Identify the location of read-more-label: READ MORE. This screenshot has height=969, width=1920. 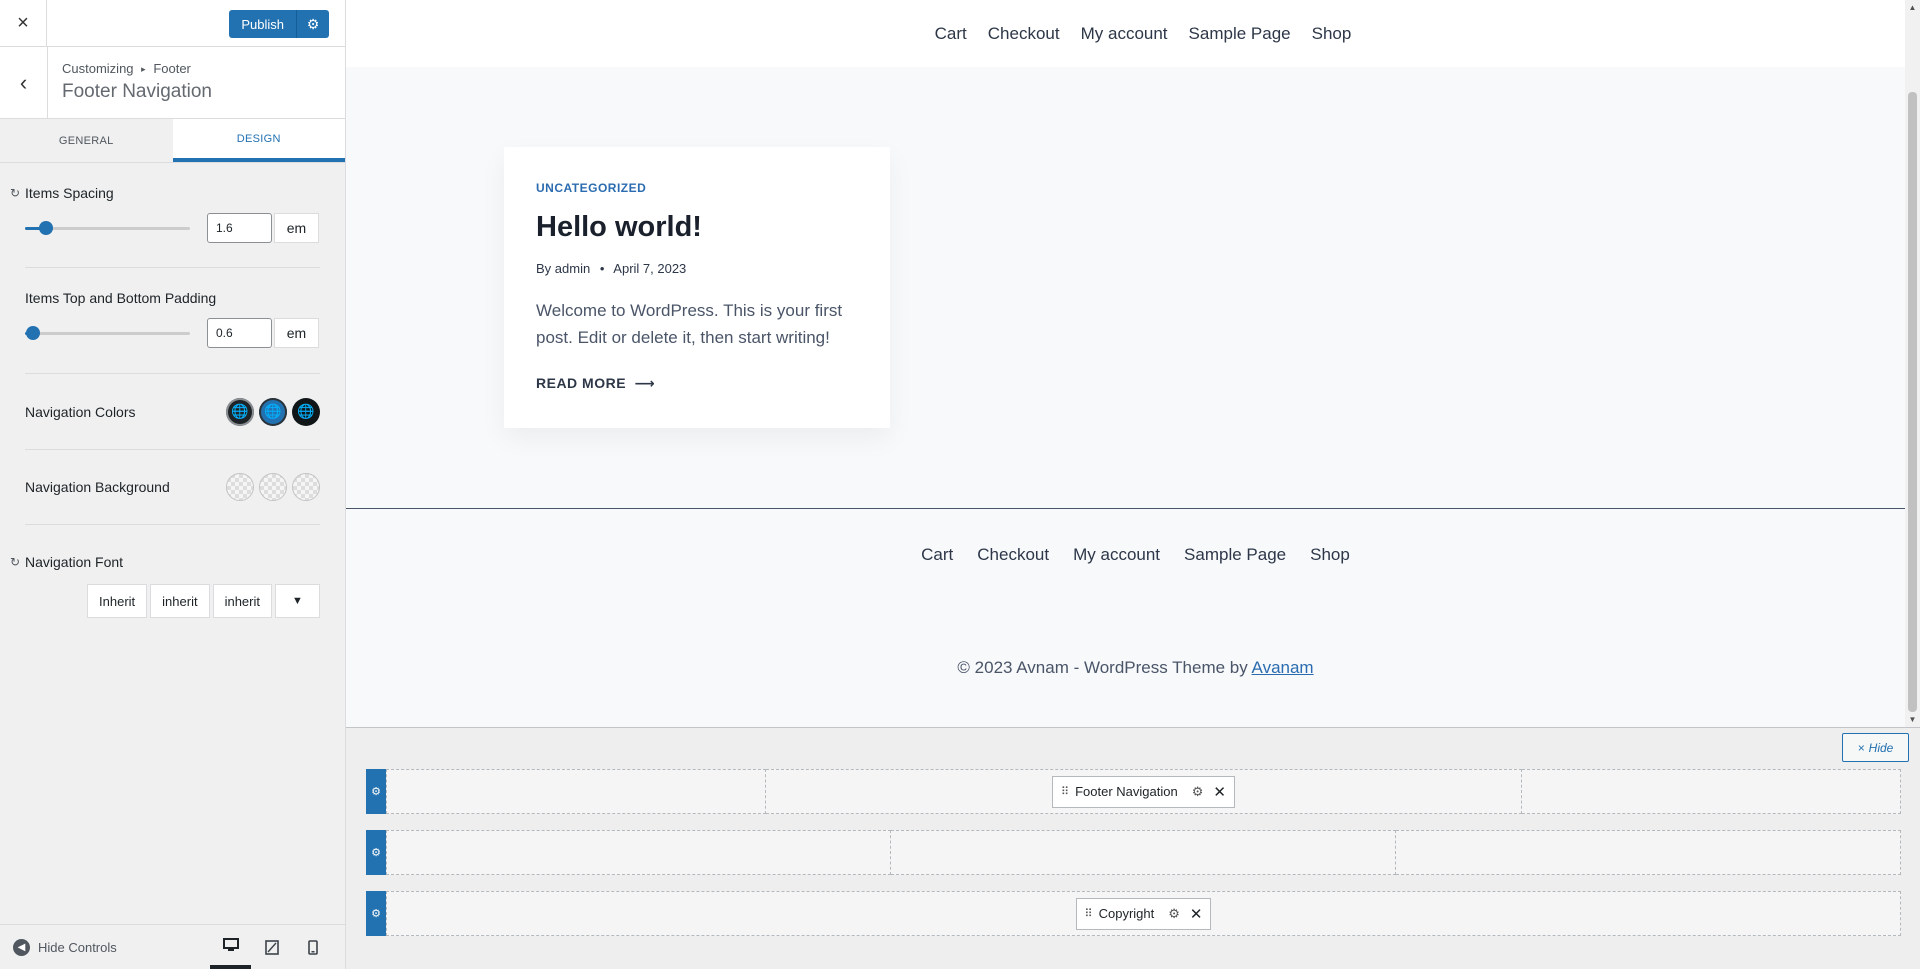
(581, 383).